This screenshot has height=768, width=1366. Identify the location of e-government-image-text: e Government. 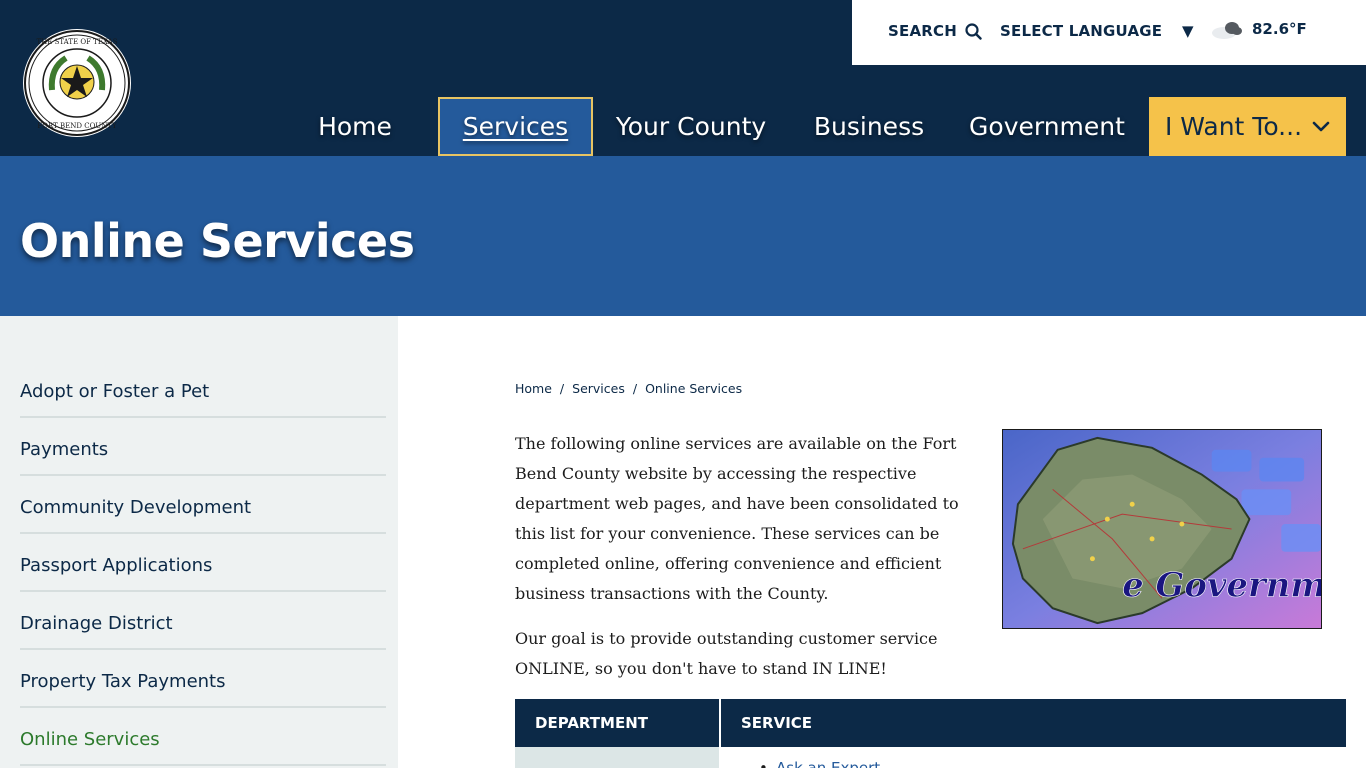
(1222, 584).